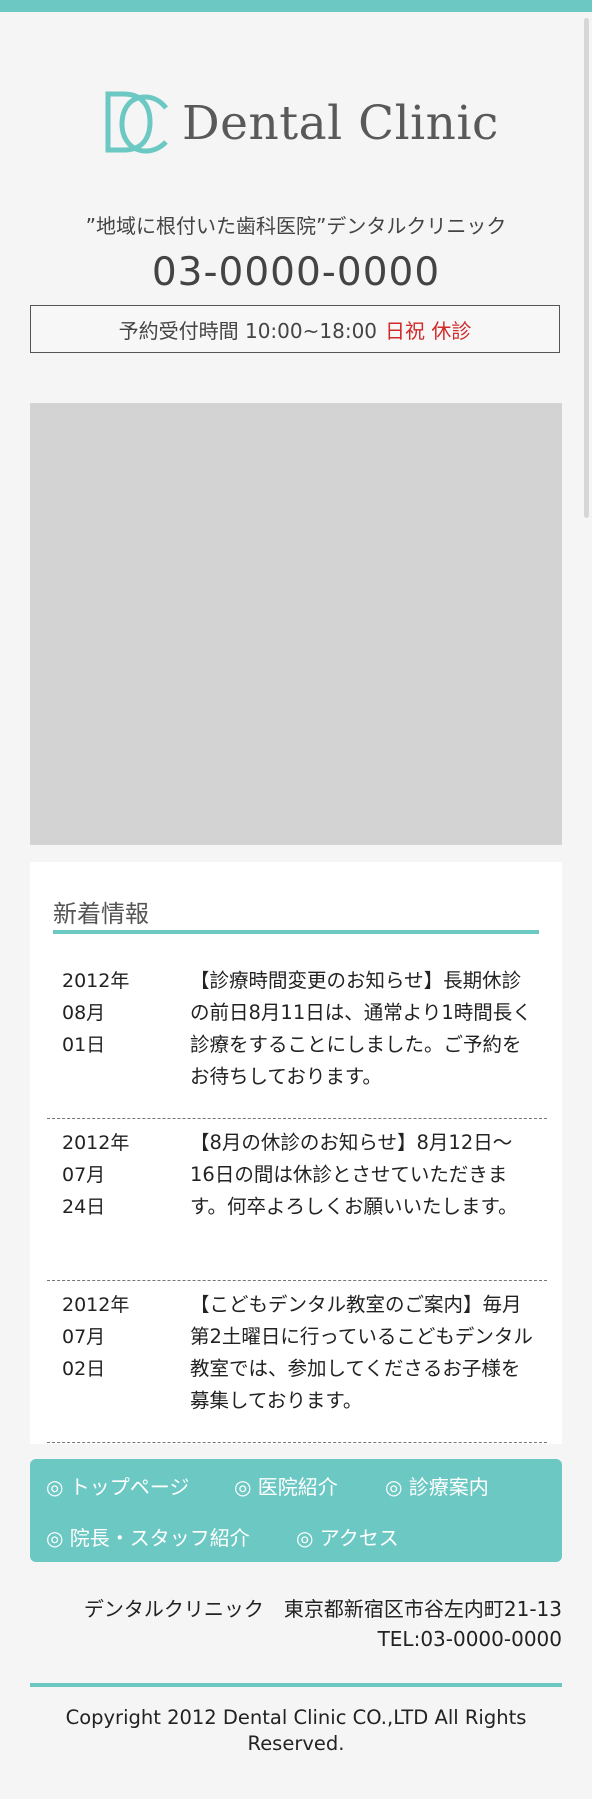 Image resolution: width=592 pixels, height=1799 pixels. I want to click on tagline: ”地域に根付いた歯科医院”デンタルクリニック, so click(296, 226).